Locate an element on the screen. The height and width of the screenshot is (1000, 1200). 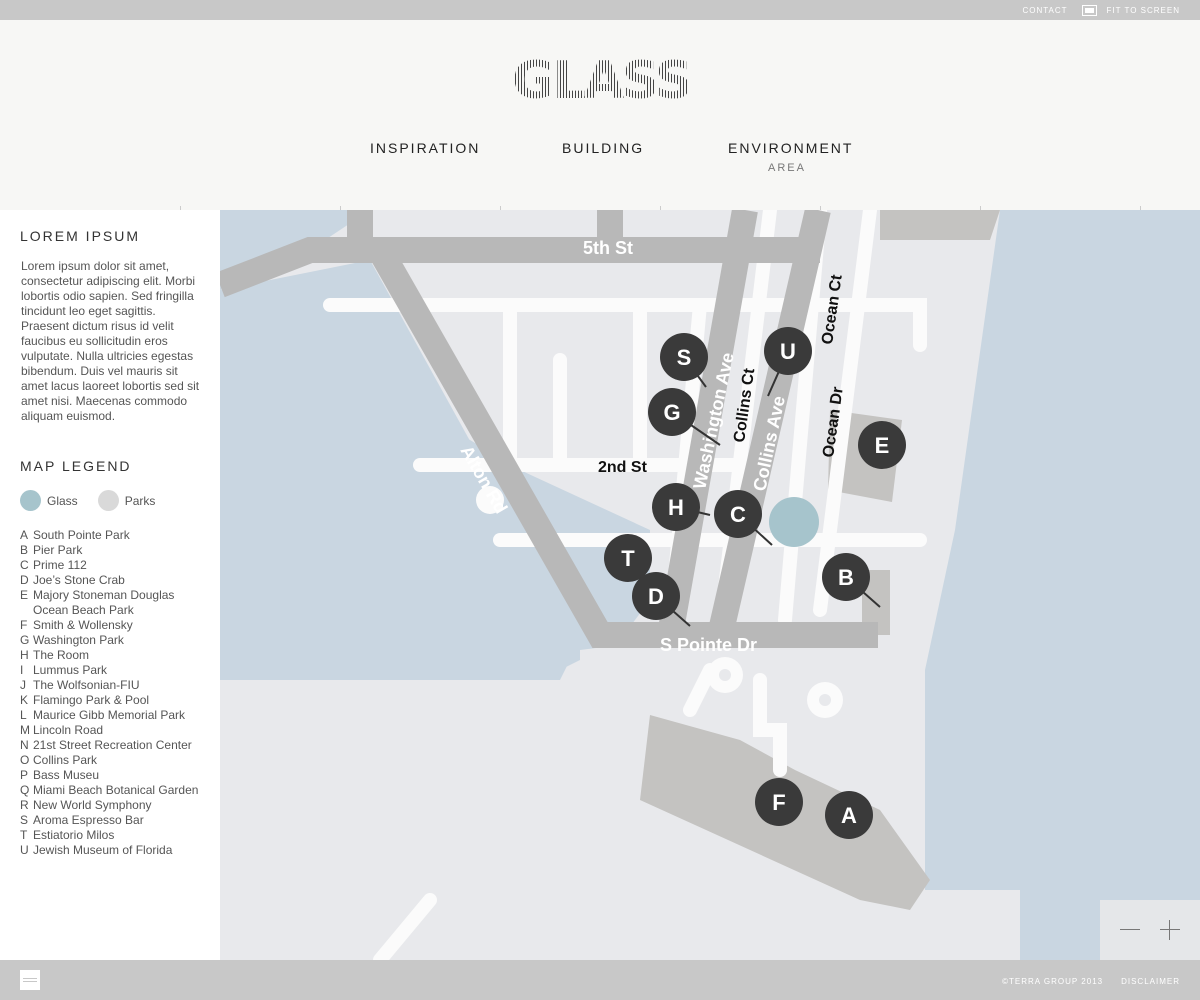
footer-logo-icon is located at coordinates (30, 980).